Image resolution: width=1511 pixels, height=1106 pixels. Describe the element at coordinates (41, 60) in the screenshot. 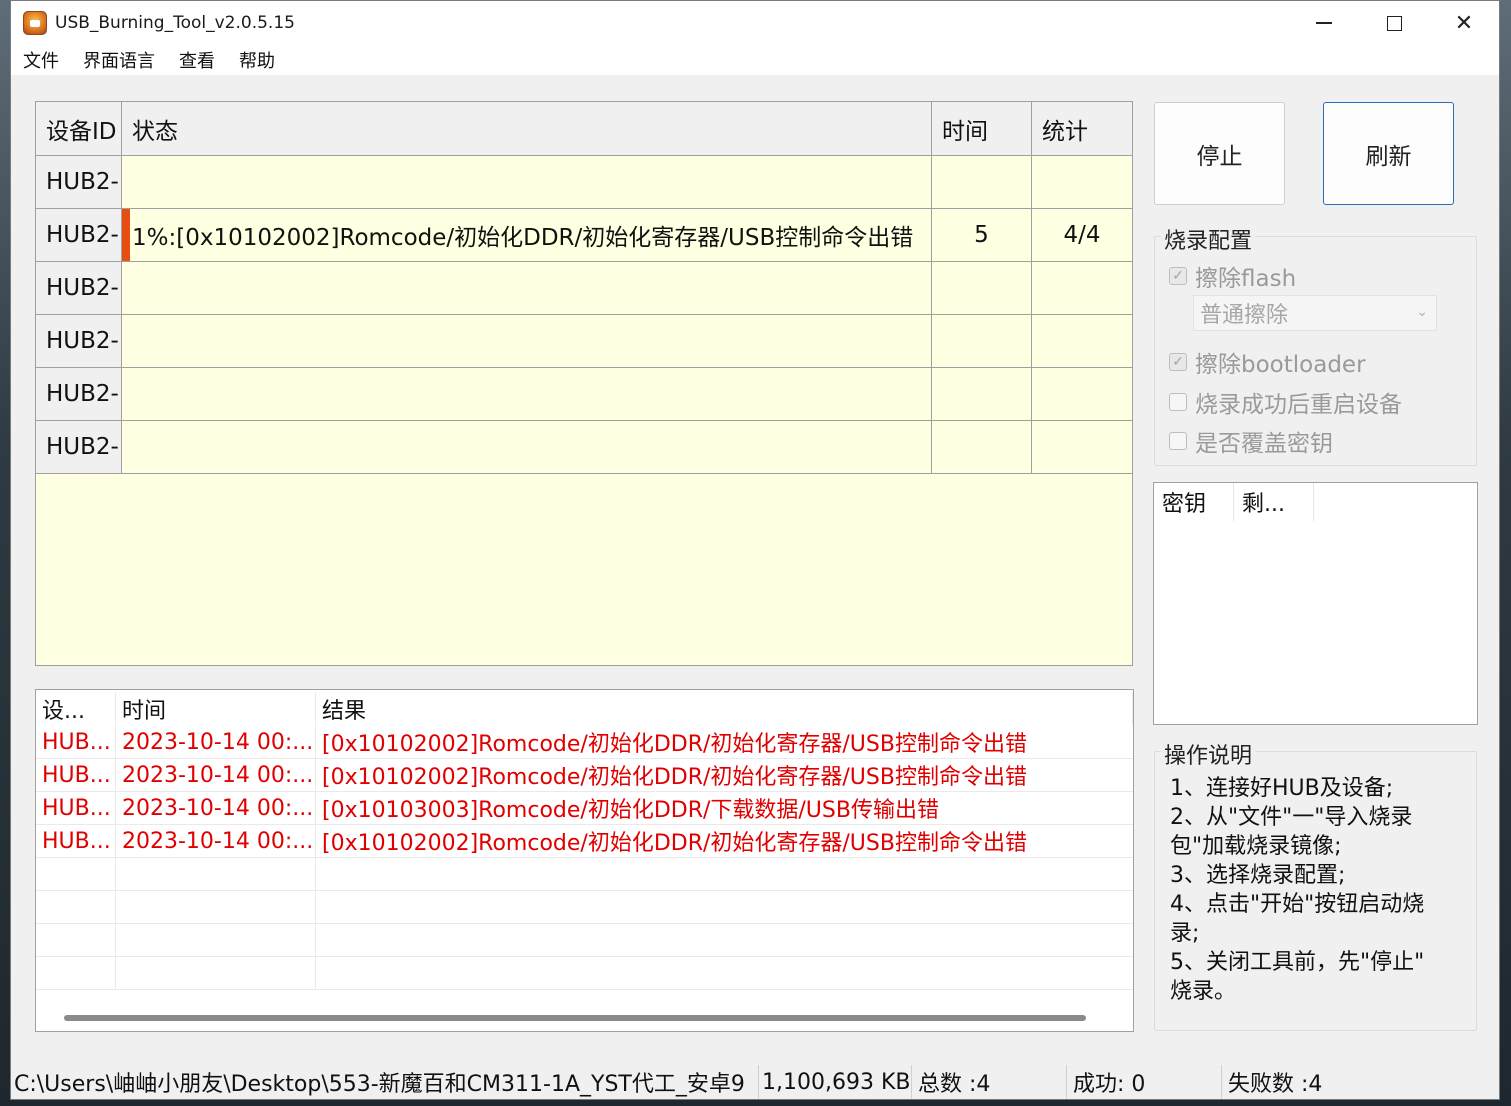

I see `menu-file: 文件` at that location.